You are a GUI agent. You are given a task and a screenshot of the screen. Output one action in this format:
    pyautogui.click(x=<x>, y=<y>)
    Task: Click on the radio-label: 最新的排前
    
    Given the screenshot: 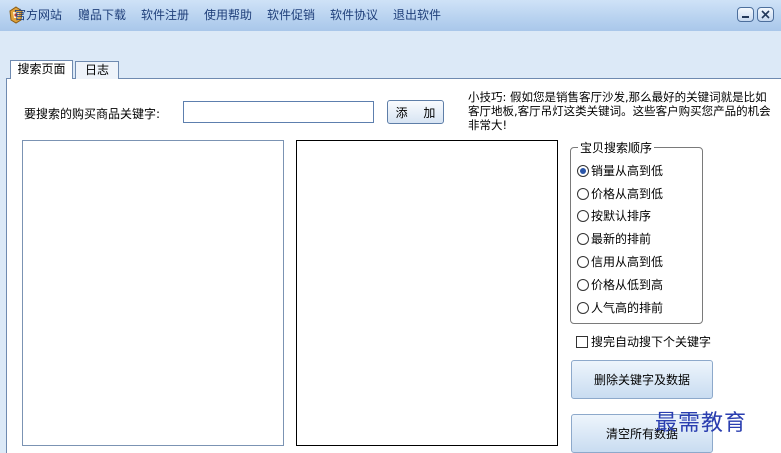 What is the action you would take?
    pyautogui.click(x=621, y=239)
    